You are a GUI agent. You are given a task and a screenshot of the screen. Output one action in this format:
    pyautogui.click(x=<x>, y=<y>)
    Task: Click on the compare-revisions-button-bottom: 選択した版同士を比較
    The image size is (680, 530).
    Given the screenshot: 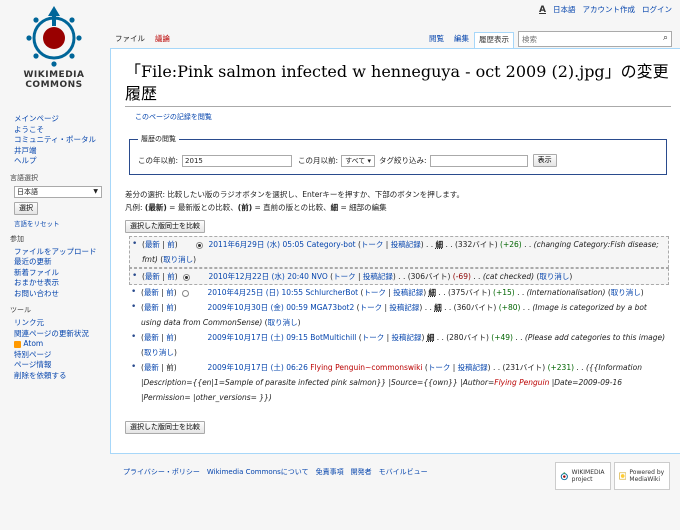 What is the action you would take?
    pyautogui.click(x=165, y=427)
    